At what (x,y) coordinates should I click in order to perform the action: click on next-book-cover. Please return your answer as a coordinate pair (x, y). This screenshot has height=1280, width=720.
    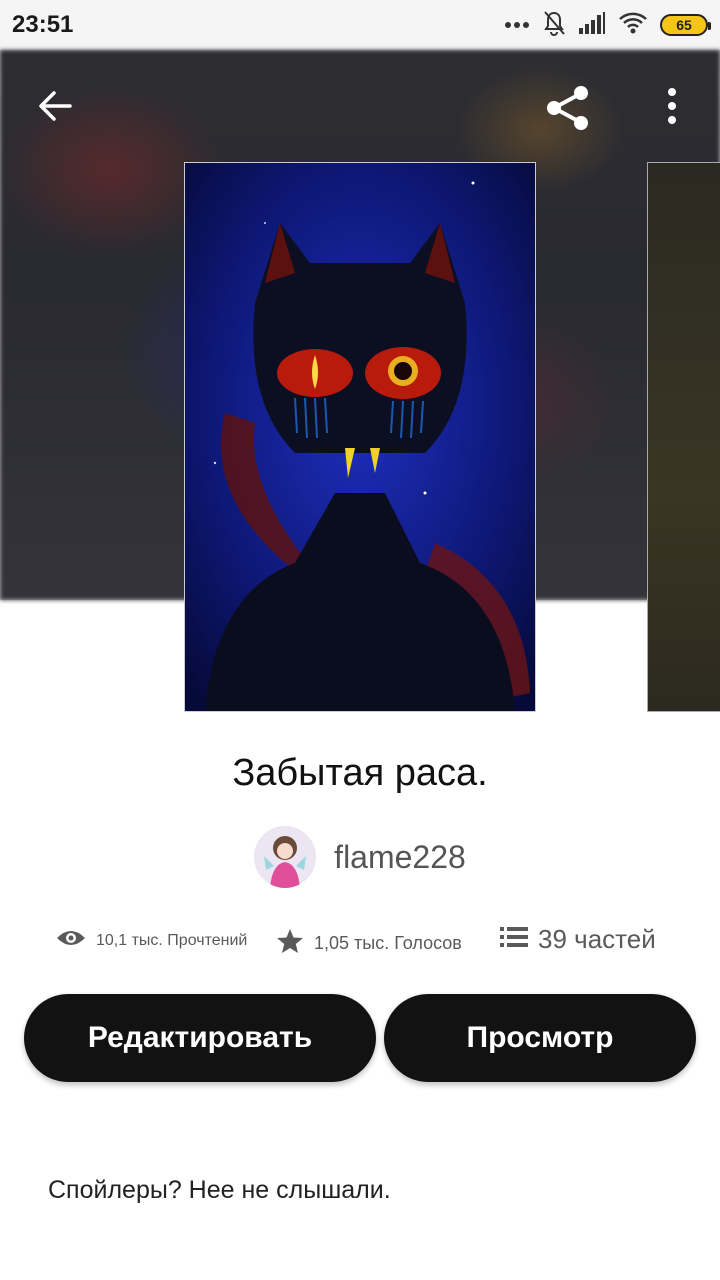
    Looking at the image, I should click on (683, 437).